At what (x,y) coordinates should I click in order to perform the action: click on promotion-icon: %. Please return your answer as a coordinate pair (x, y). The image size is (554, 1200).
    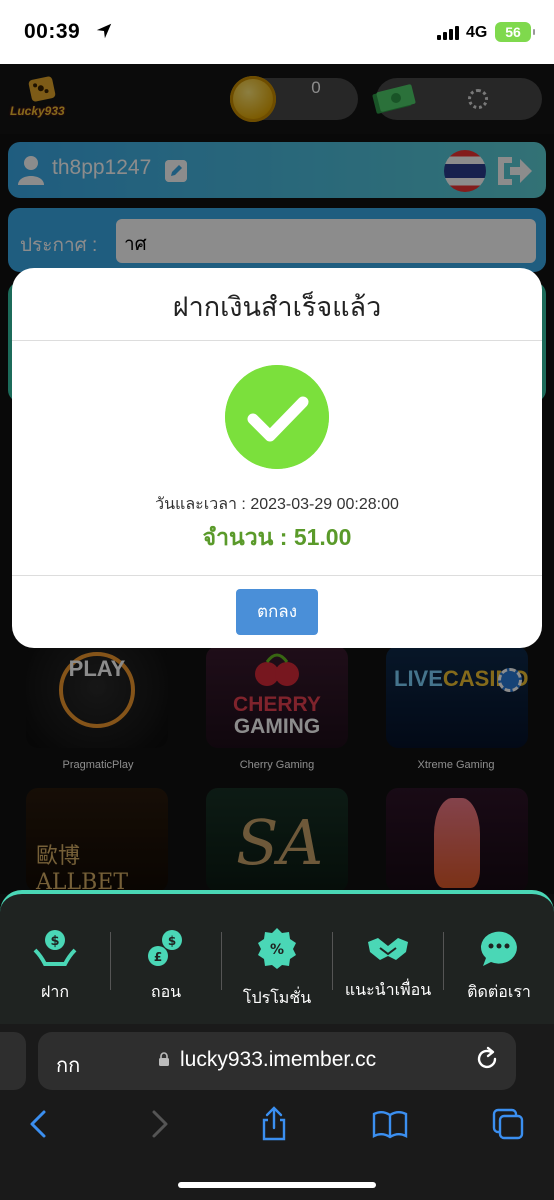
    Looking at the image, I should click on (277, 948).